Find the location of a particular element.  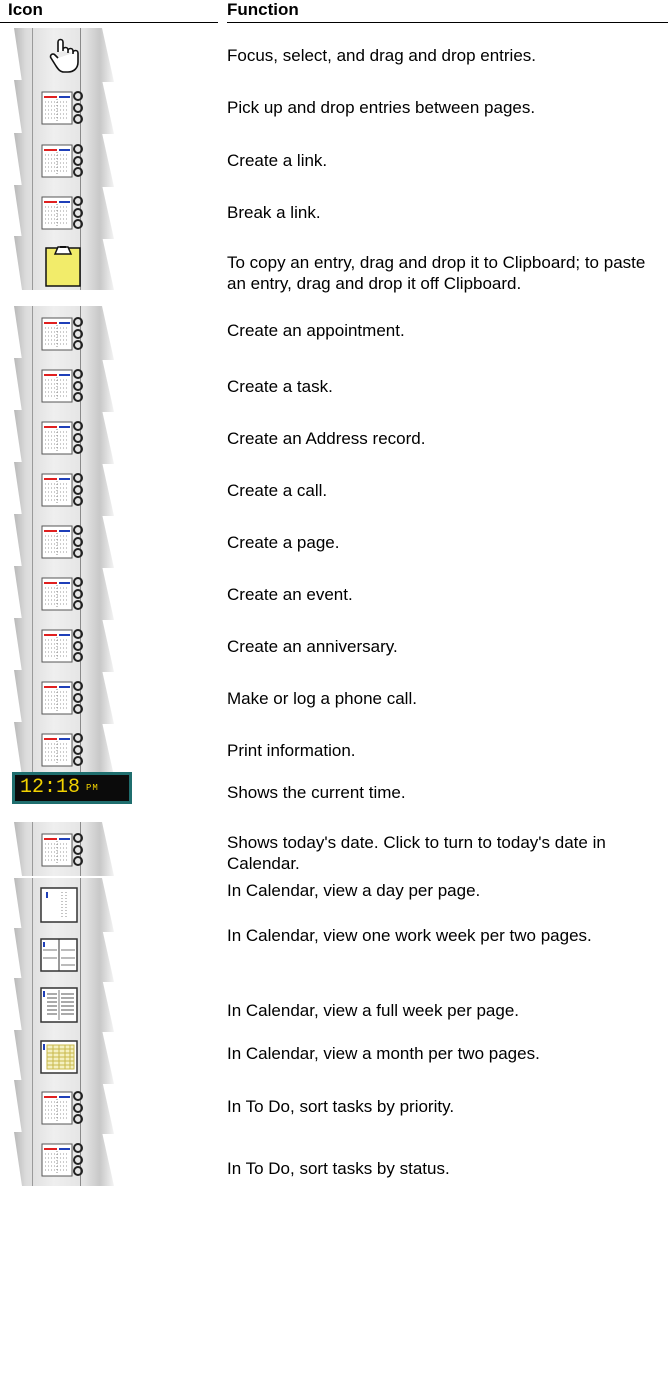

header-rule-icon is located at coordinates (109, 22).